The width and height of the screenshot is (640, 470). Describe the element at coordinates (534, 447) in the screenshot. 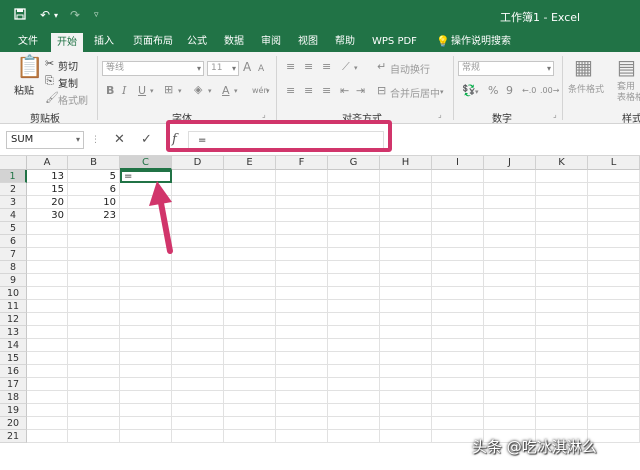

I see `watermark: 头条 @吃冰淇淋么` at that location.